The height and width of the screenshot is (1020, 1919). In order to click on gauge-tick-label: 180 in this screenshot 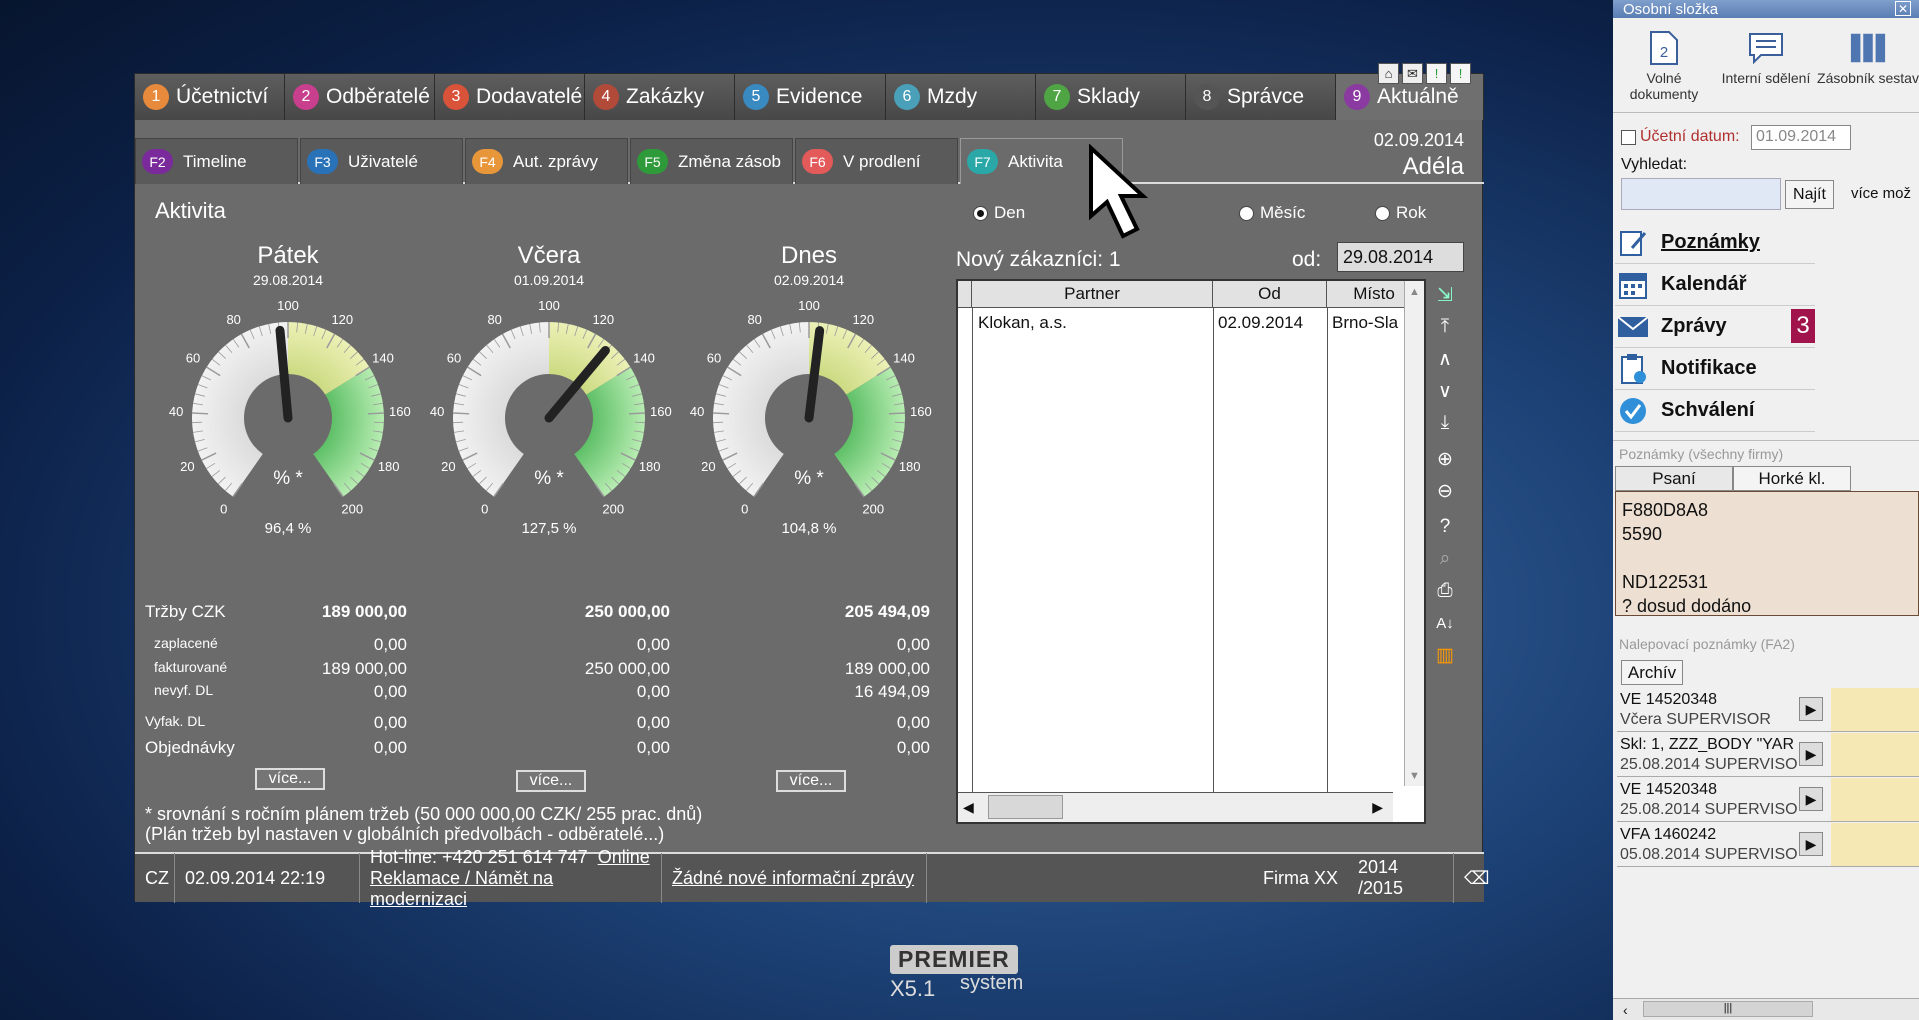, I will do `click(910, 466)`.